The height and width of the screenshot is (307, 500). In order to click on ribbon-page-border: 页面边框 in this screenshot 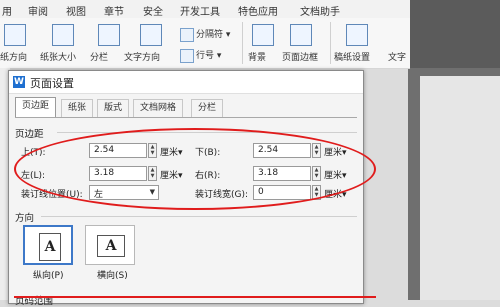, I will do `click(300, 56)`.